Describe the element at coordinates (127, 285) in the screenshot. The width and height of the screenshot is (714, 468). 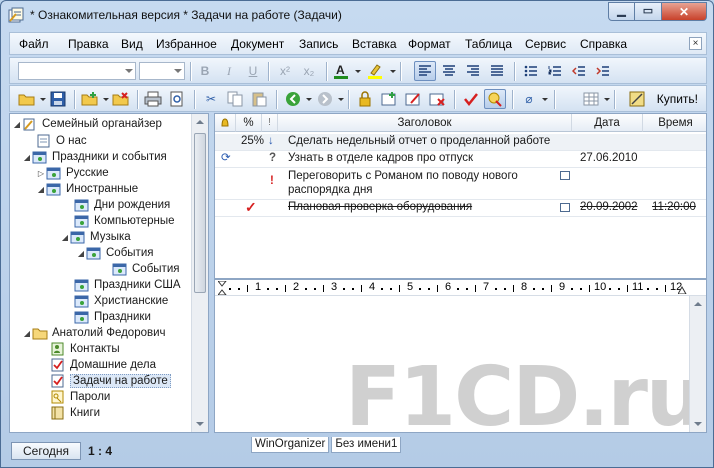
I see `tree-item-usa-holidays: Праздники США` at that location.